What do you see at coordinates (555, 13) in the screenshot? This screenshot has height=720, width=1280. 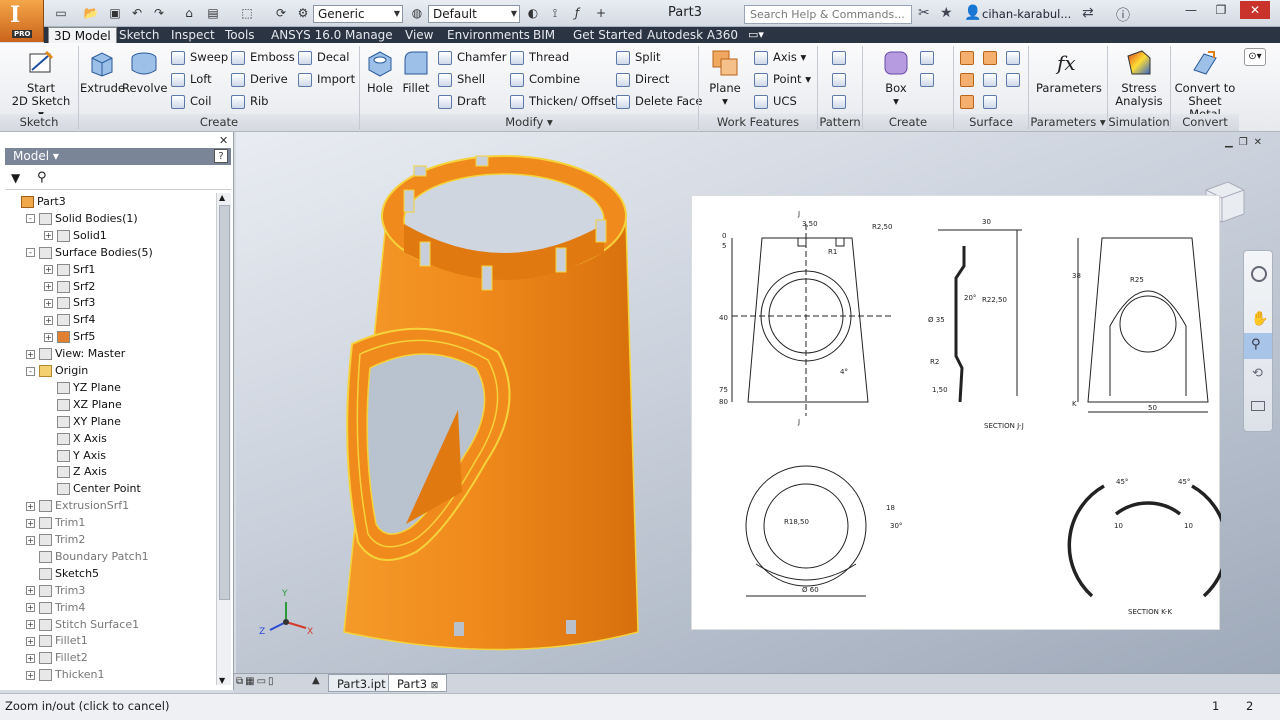 I see `measure-icon: ⟟` at bounding box center [555, 13].